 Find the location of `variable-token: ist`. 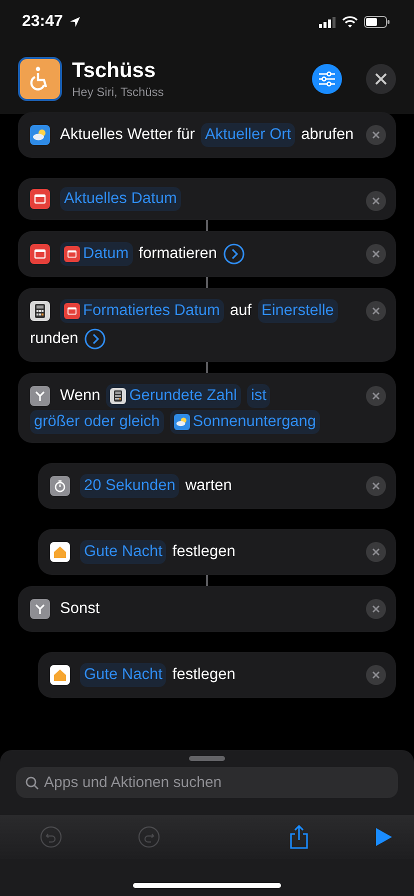

variable-token: ist is located at coordinates (258, 396).